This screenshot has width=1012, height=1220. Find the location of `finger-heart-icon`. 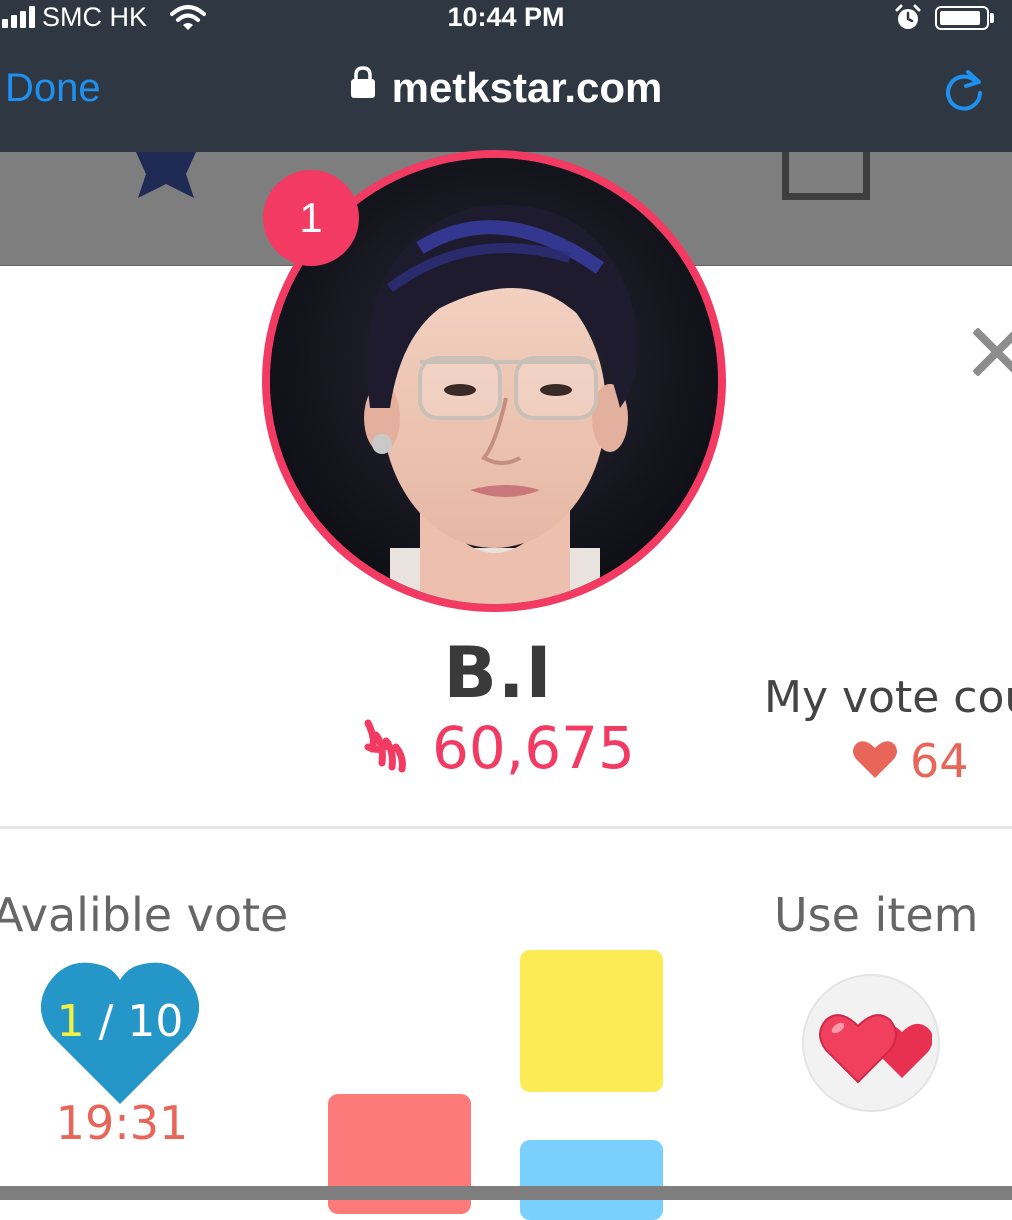

finger-heart-icon is located at coordinates (387, 748).